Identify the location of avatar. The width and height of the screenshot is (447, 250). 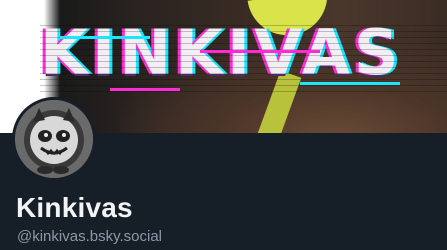
(54, 139).